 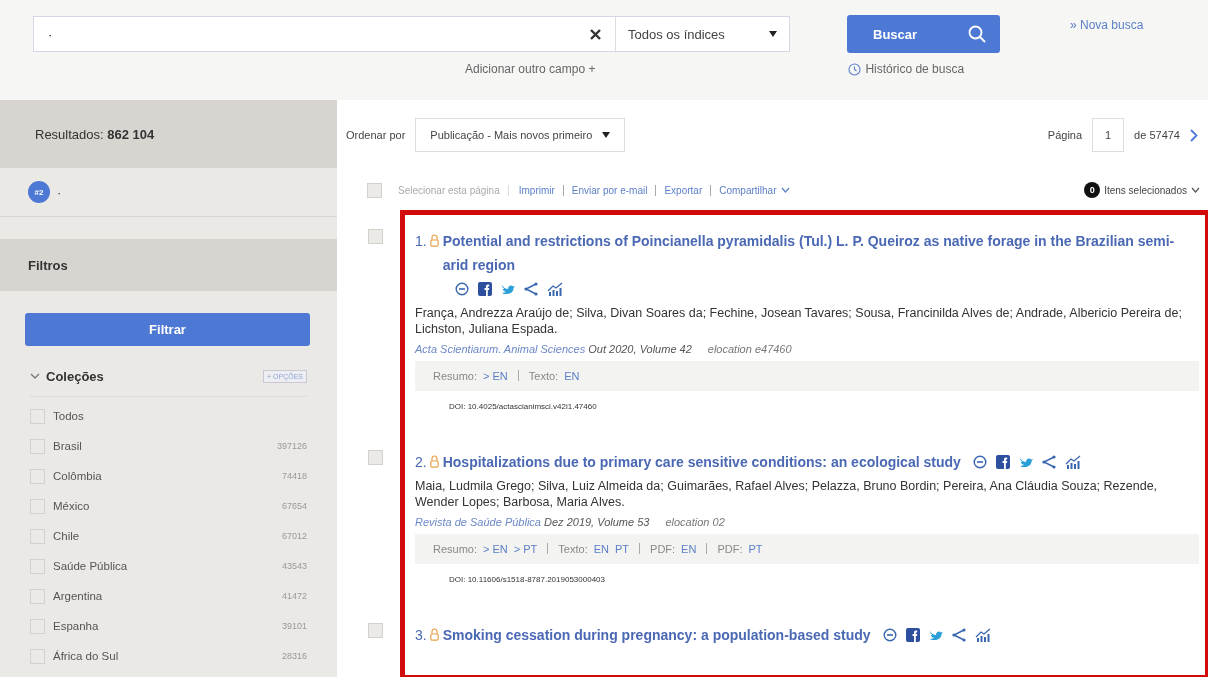 I want to click on next-page-icon, so click(x=1194, y=135).